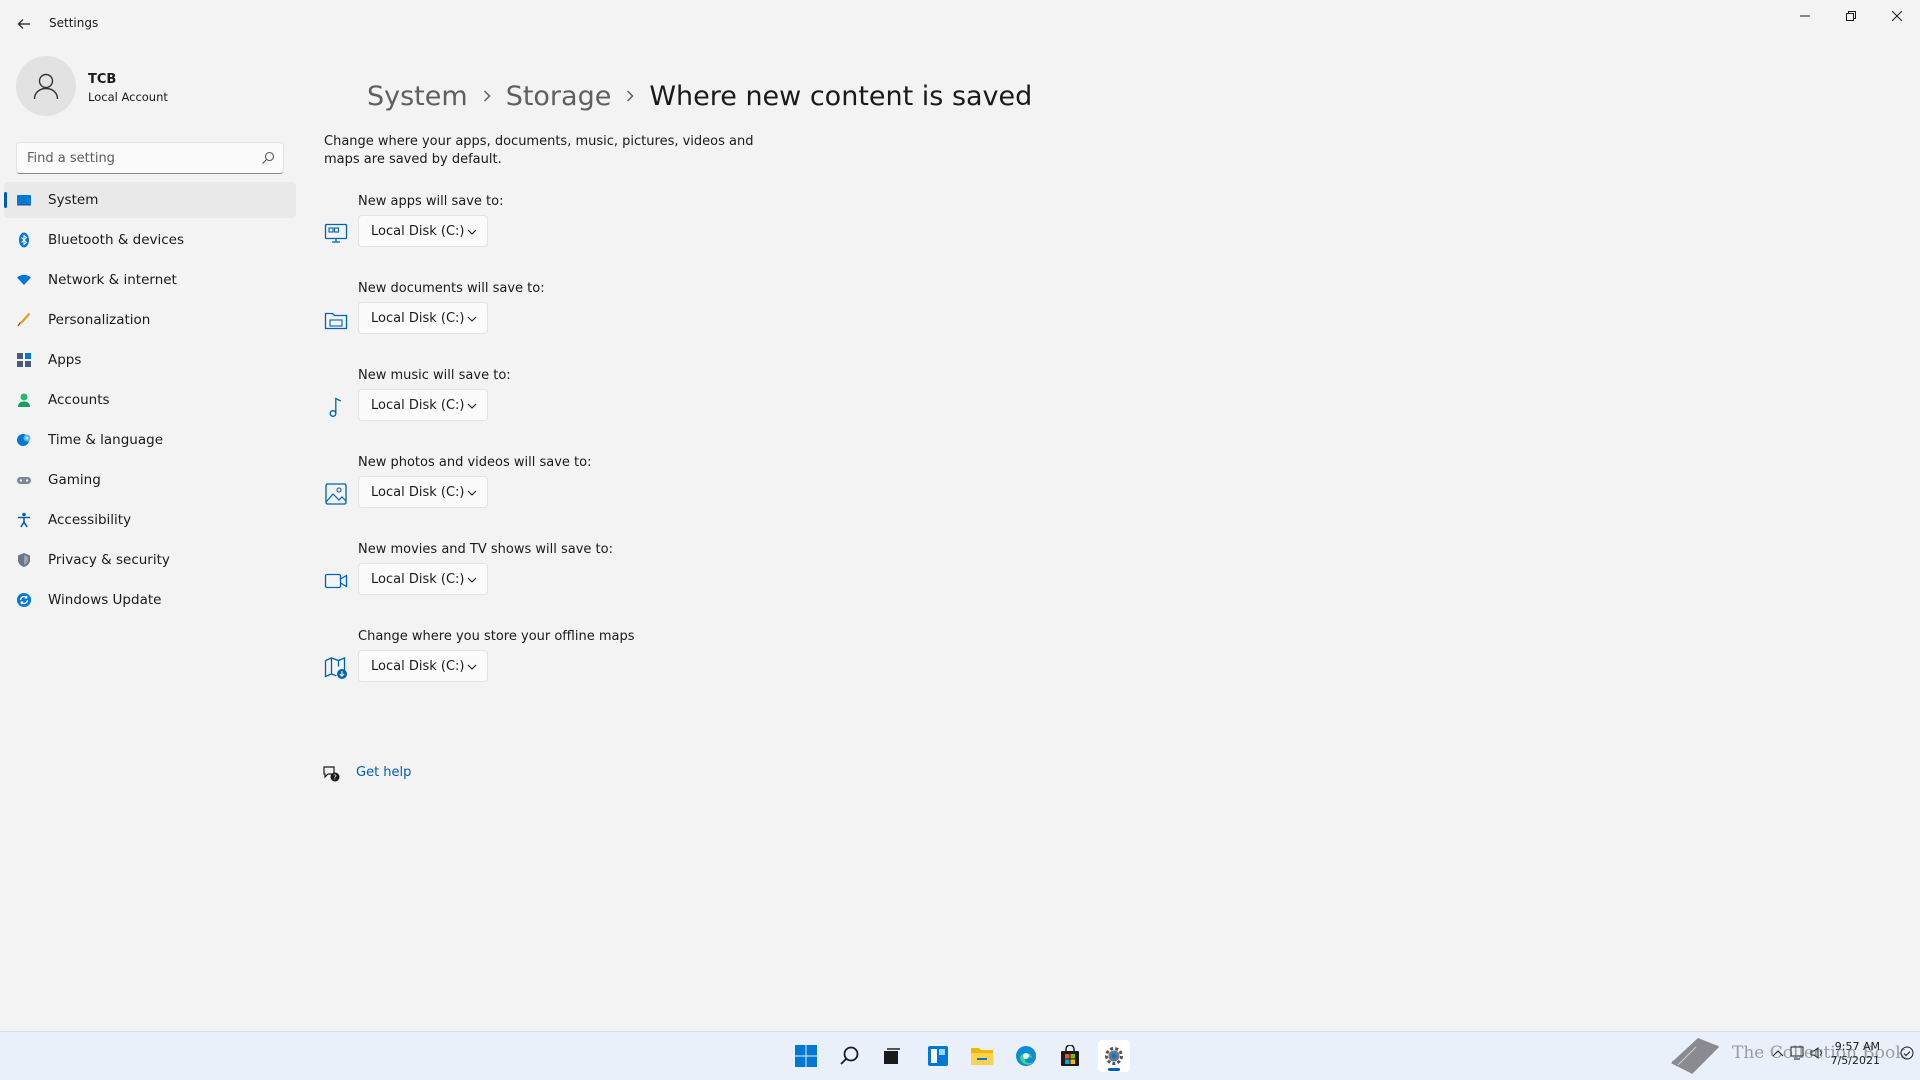 The image size is (1920, 1080). Describe the element at coordinates (1695, 1056) in the screenshot. I see `book-logo-icon` at that location.